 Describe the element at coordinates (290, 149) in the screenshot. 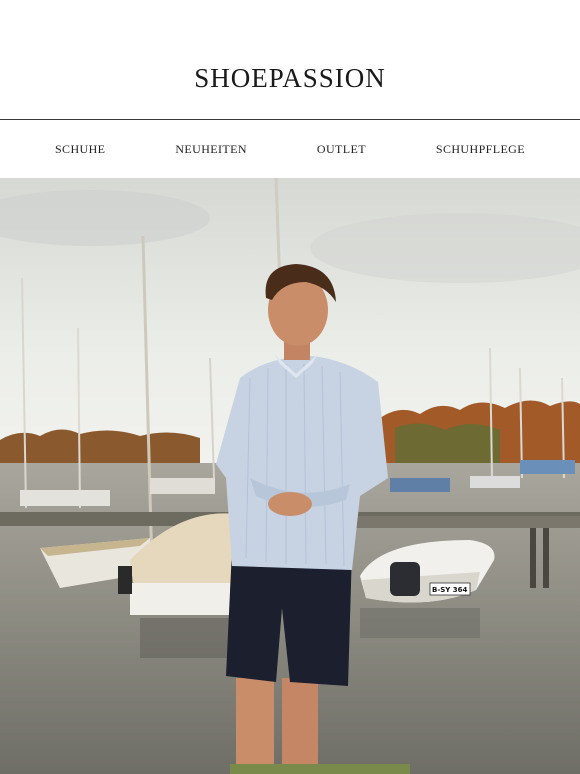

I see `main-navigation: SCHUHE NEUHEITEN OUTLET SCHUHPFLEGE` at that location.